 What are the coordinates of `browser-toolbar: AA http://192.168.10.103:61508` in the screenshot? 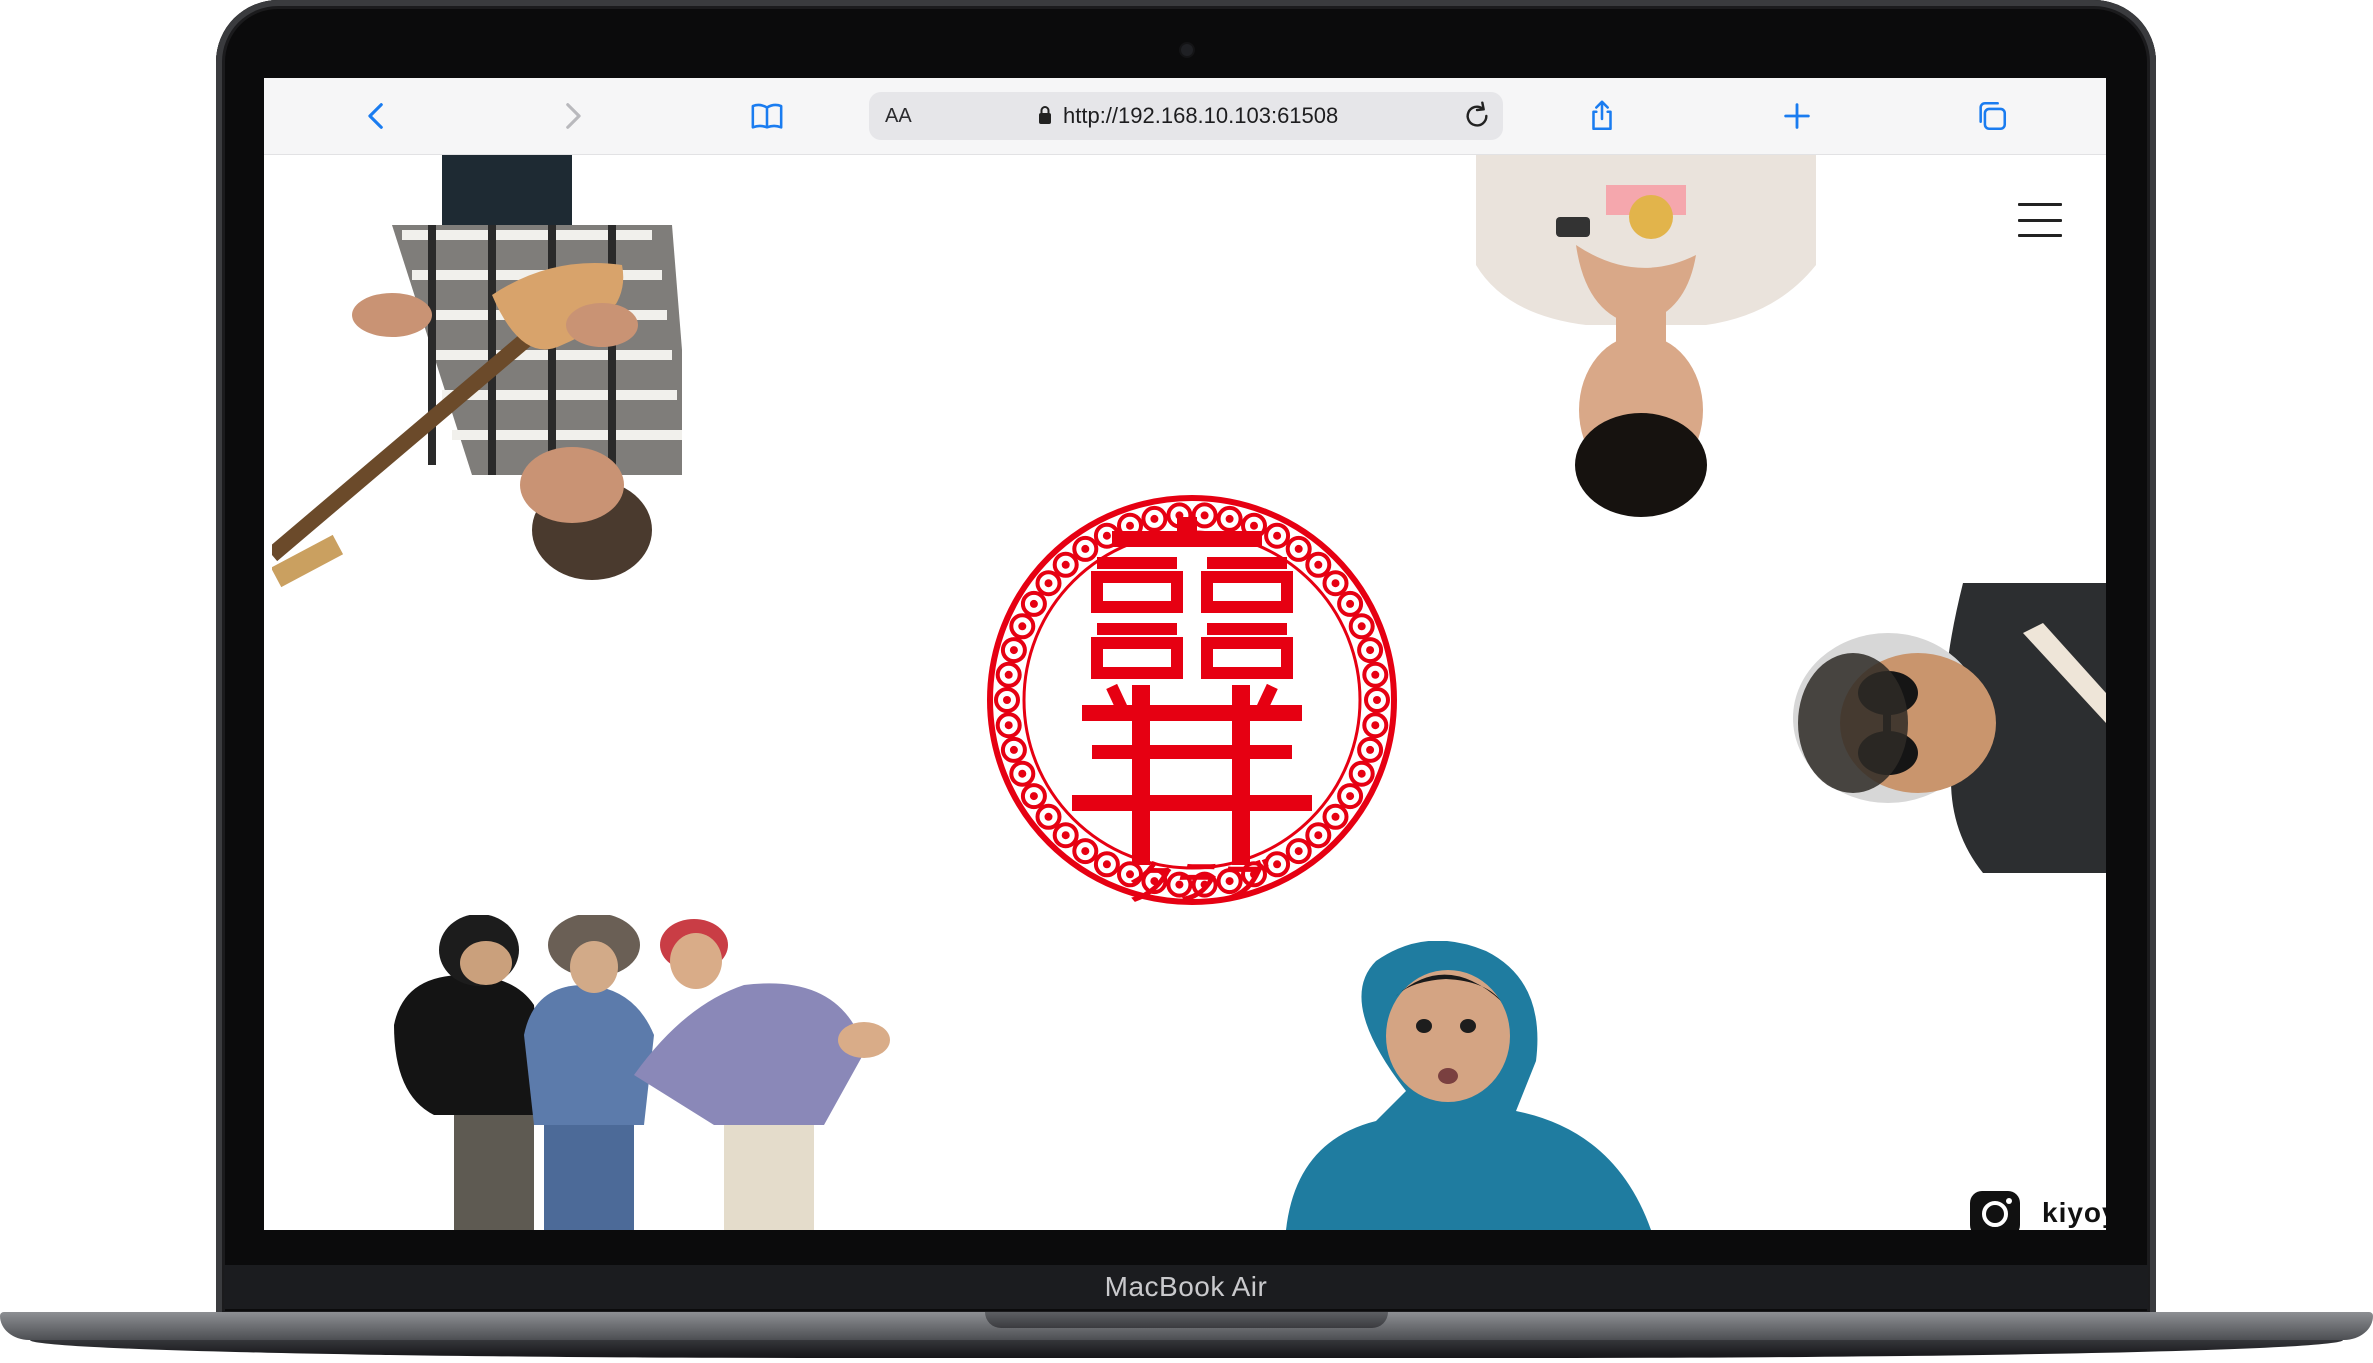 It's located at (1185, 116).